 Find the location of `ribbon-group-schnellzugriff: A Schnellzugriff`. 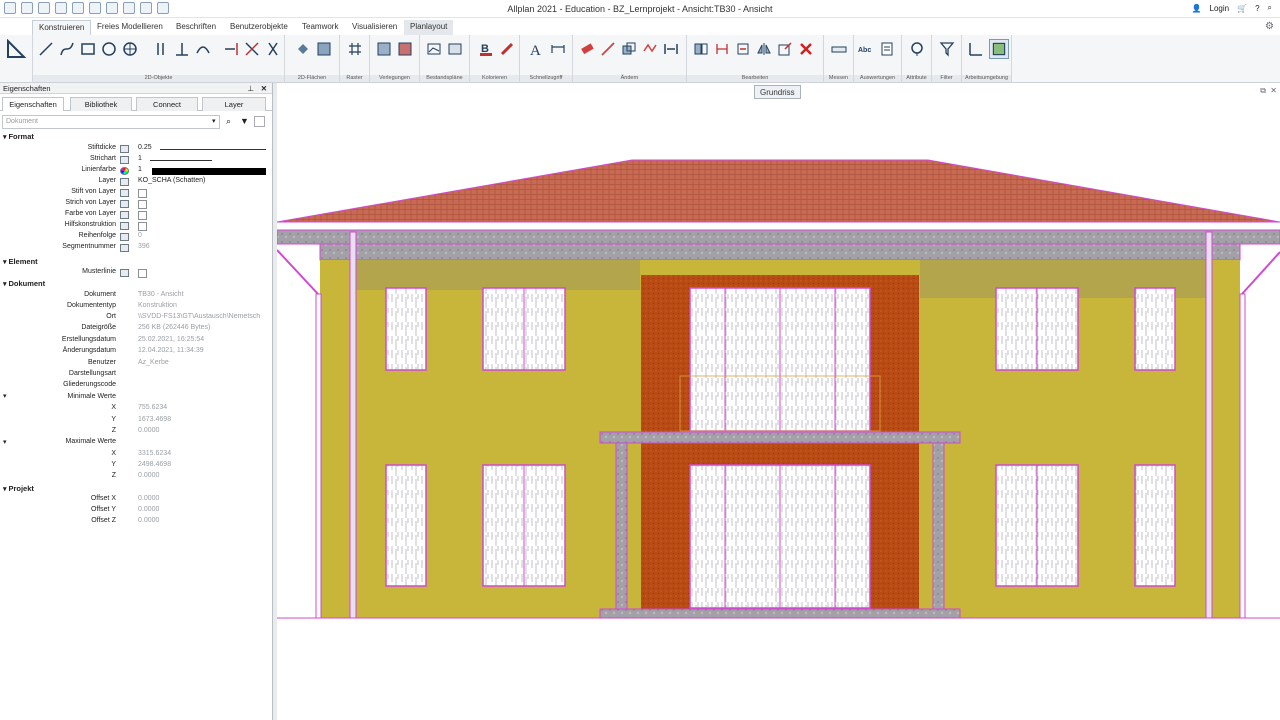

ribbon-group-schnellzugriff: A Schnellzugriff is located at coordinates (546, 59).